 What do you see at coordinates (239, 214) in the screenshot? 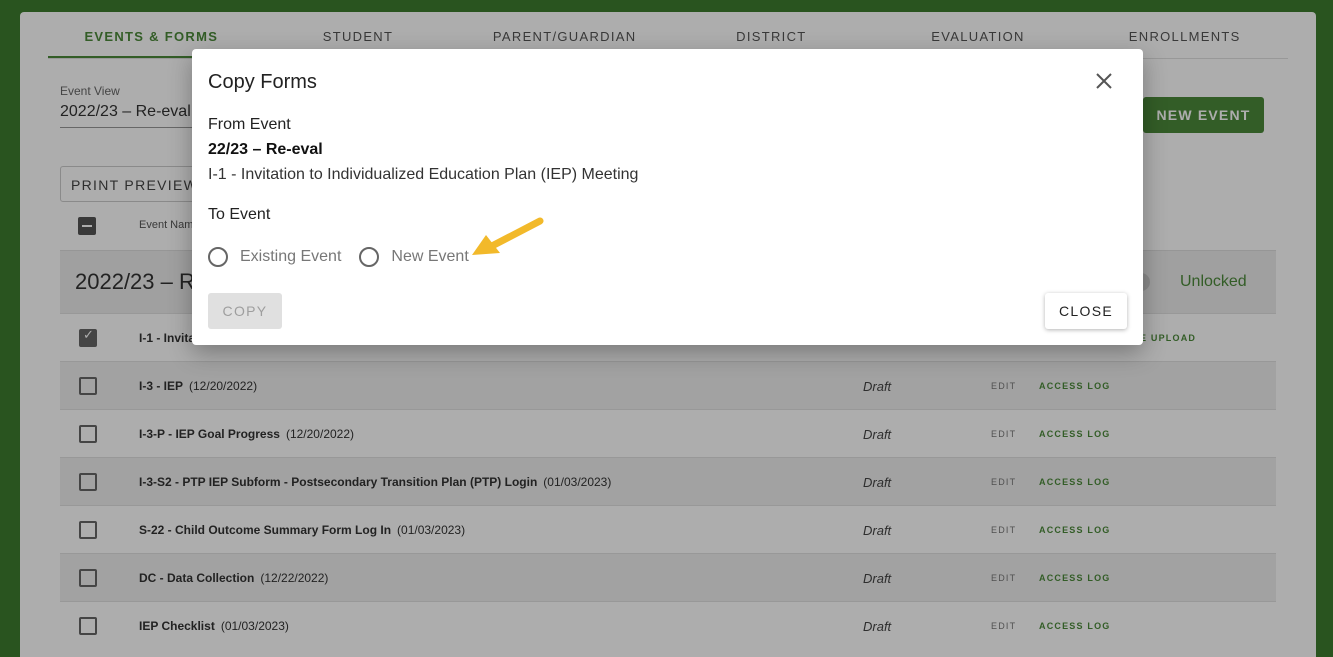
I see `to-event-label: To Event` at bounding box center [239, 214].